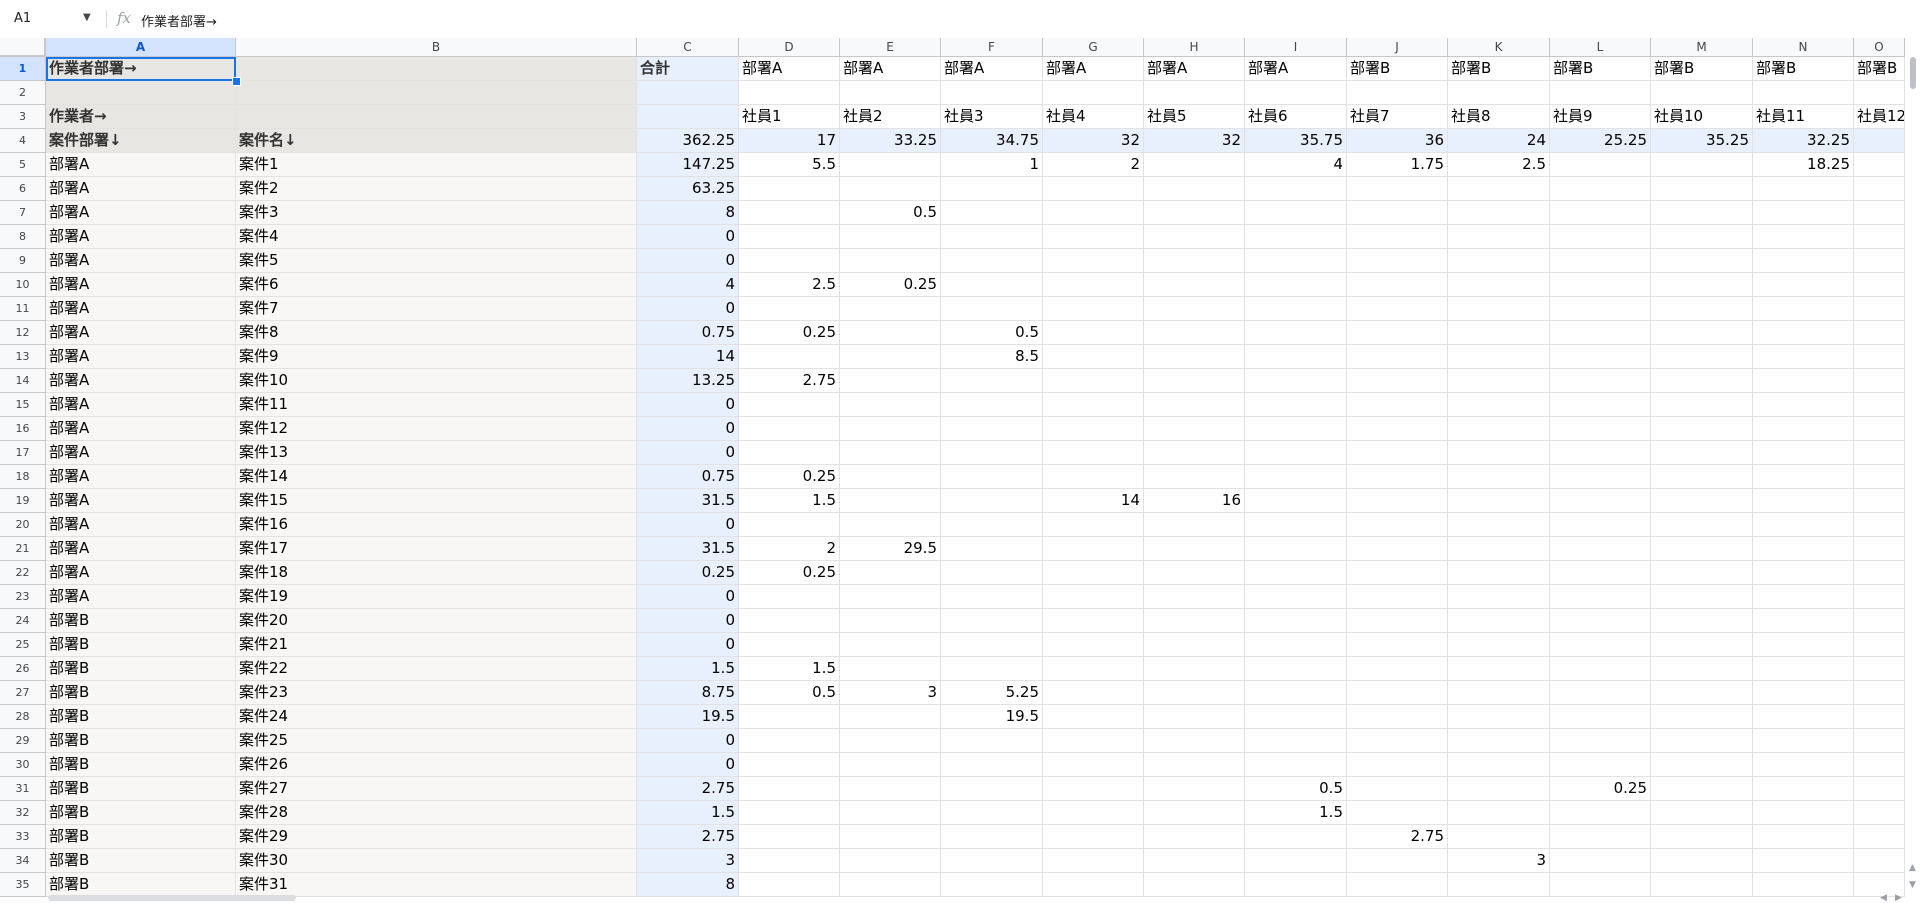  Describe the element at coordinates (789, 669) in the screenshot. I see `cell-d26: 1.5` at that location.